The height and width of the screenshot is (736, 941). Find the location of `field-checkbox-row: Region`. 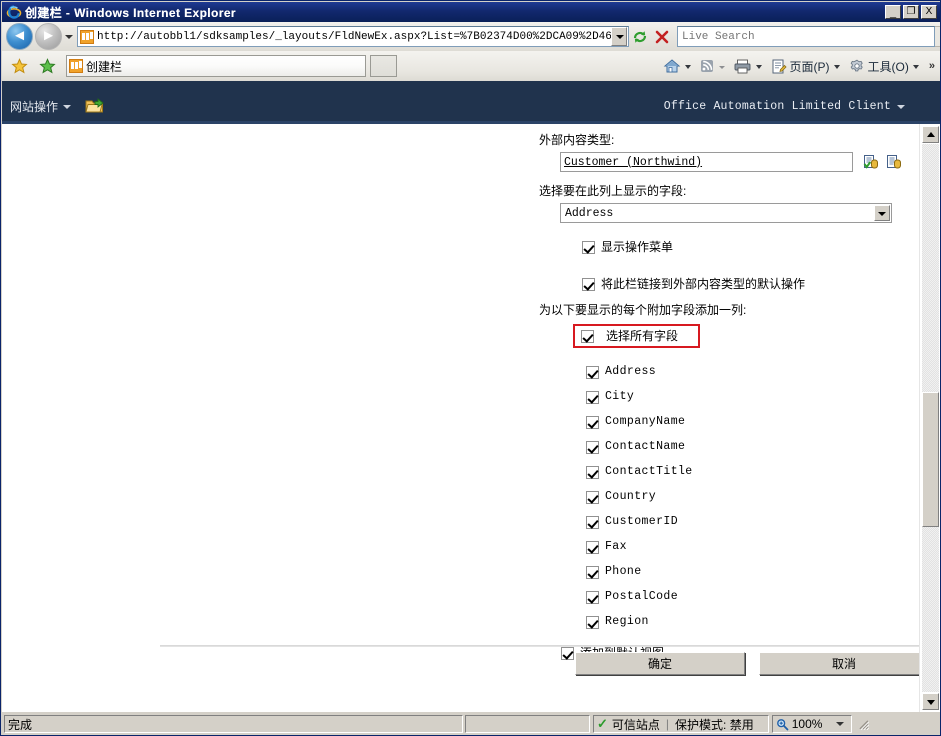

field-checkbox-row: Region is located at coordinates (752, 622).